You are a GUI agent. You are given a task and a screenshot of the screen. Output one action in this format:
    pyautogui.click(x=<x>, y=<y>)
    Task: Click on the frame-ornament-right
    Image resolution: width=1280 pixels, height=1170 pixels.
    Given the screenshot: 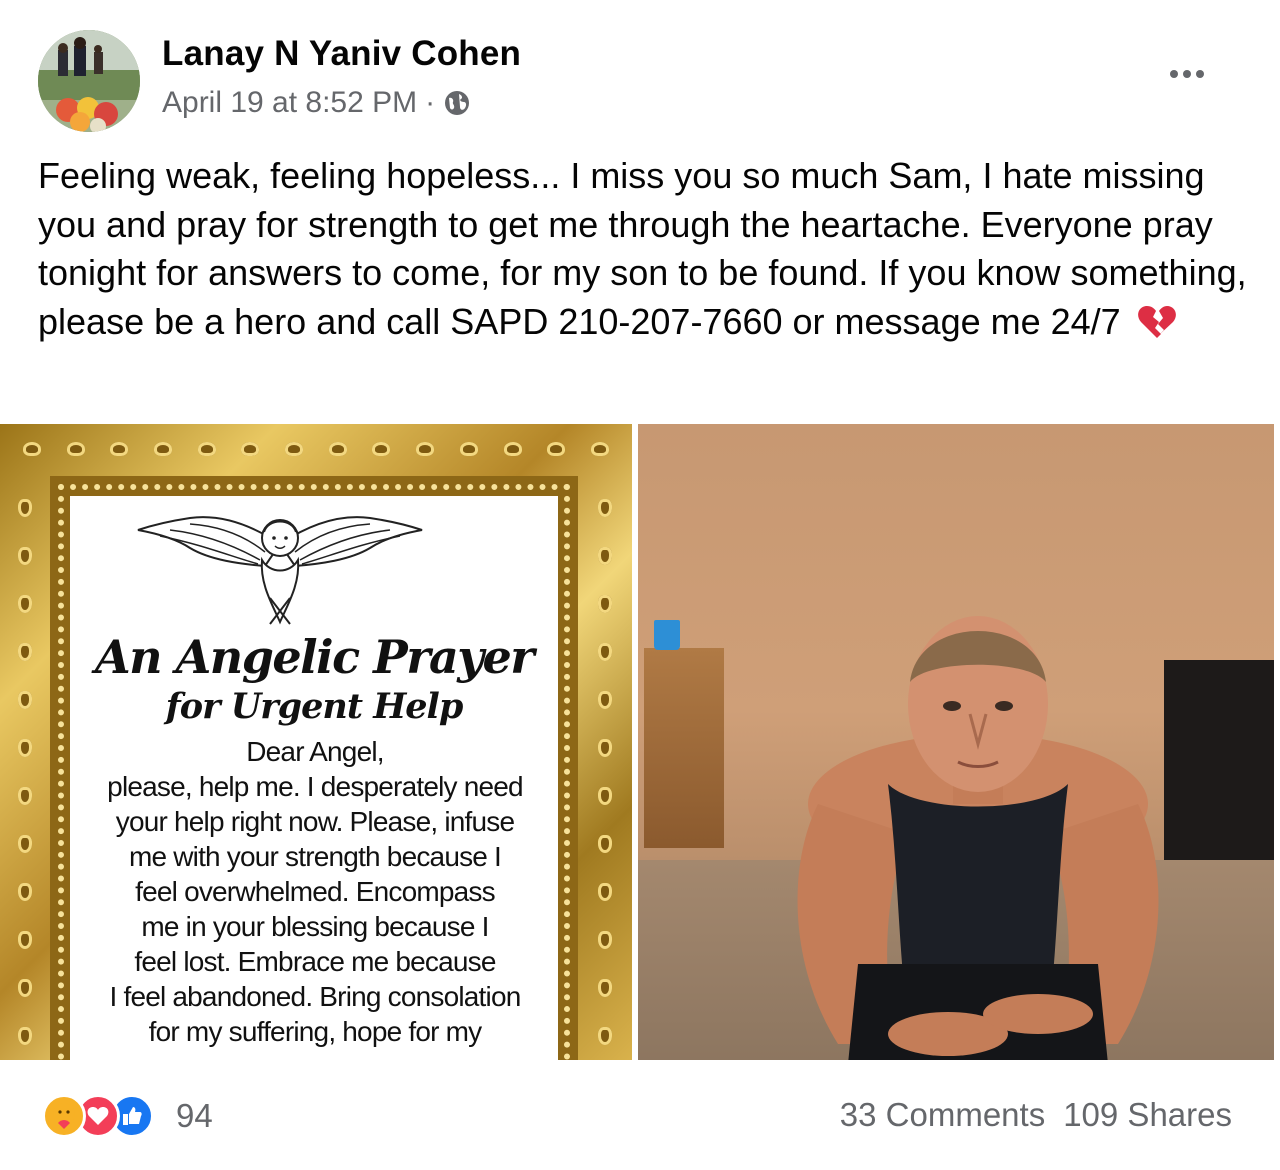 What is the action you would take?
    pyautogui.click(x=605, y=772)
    